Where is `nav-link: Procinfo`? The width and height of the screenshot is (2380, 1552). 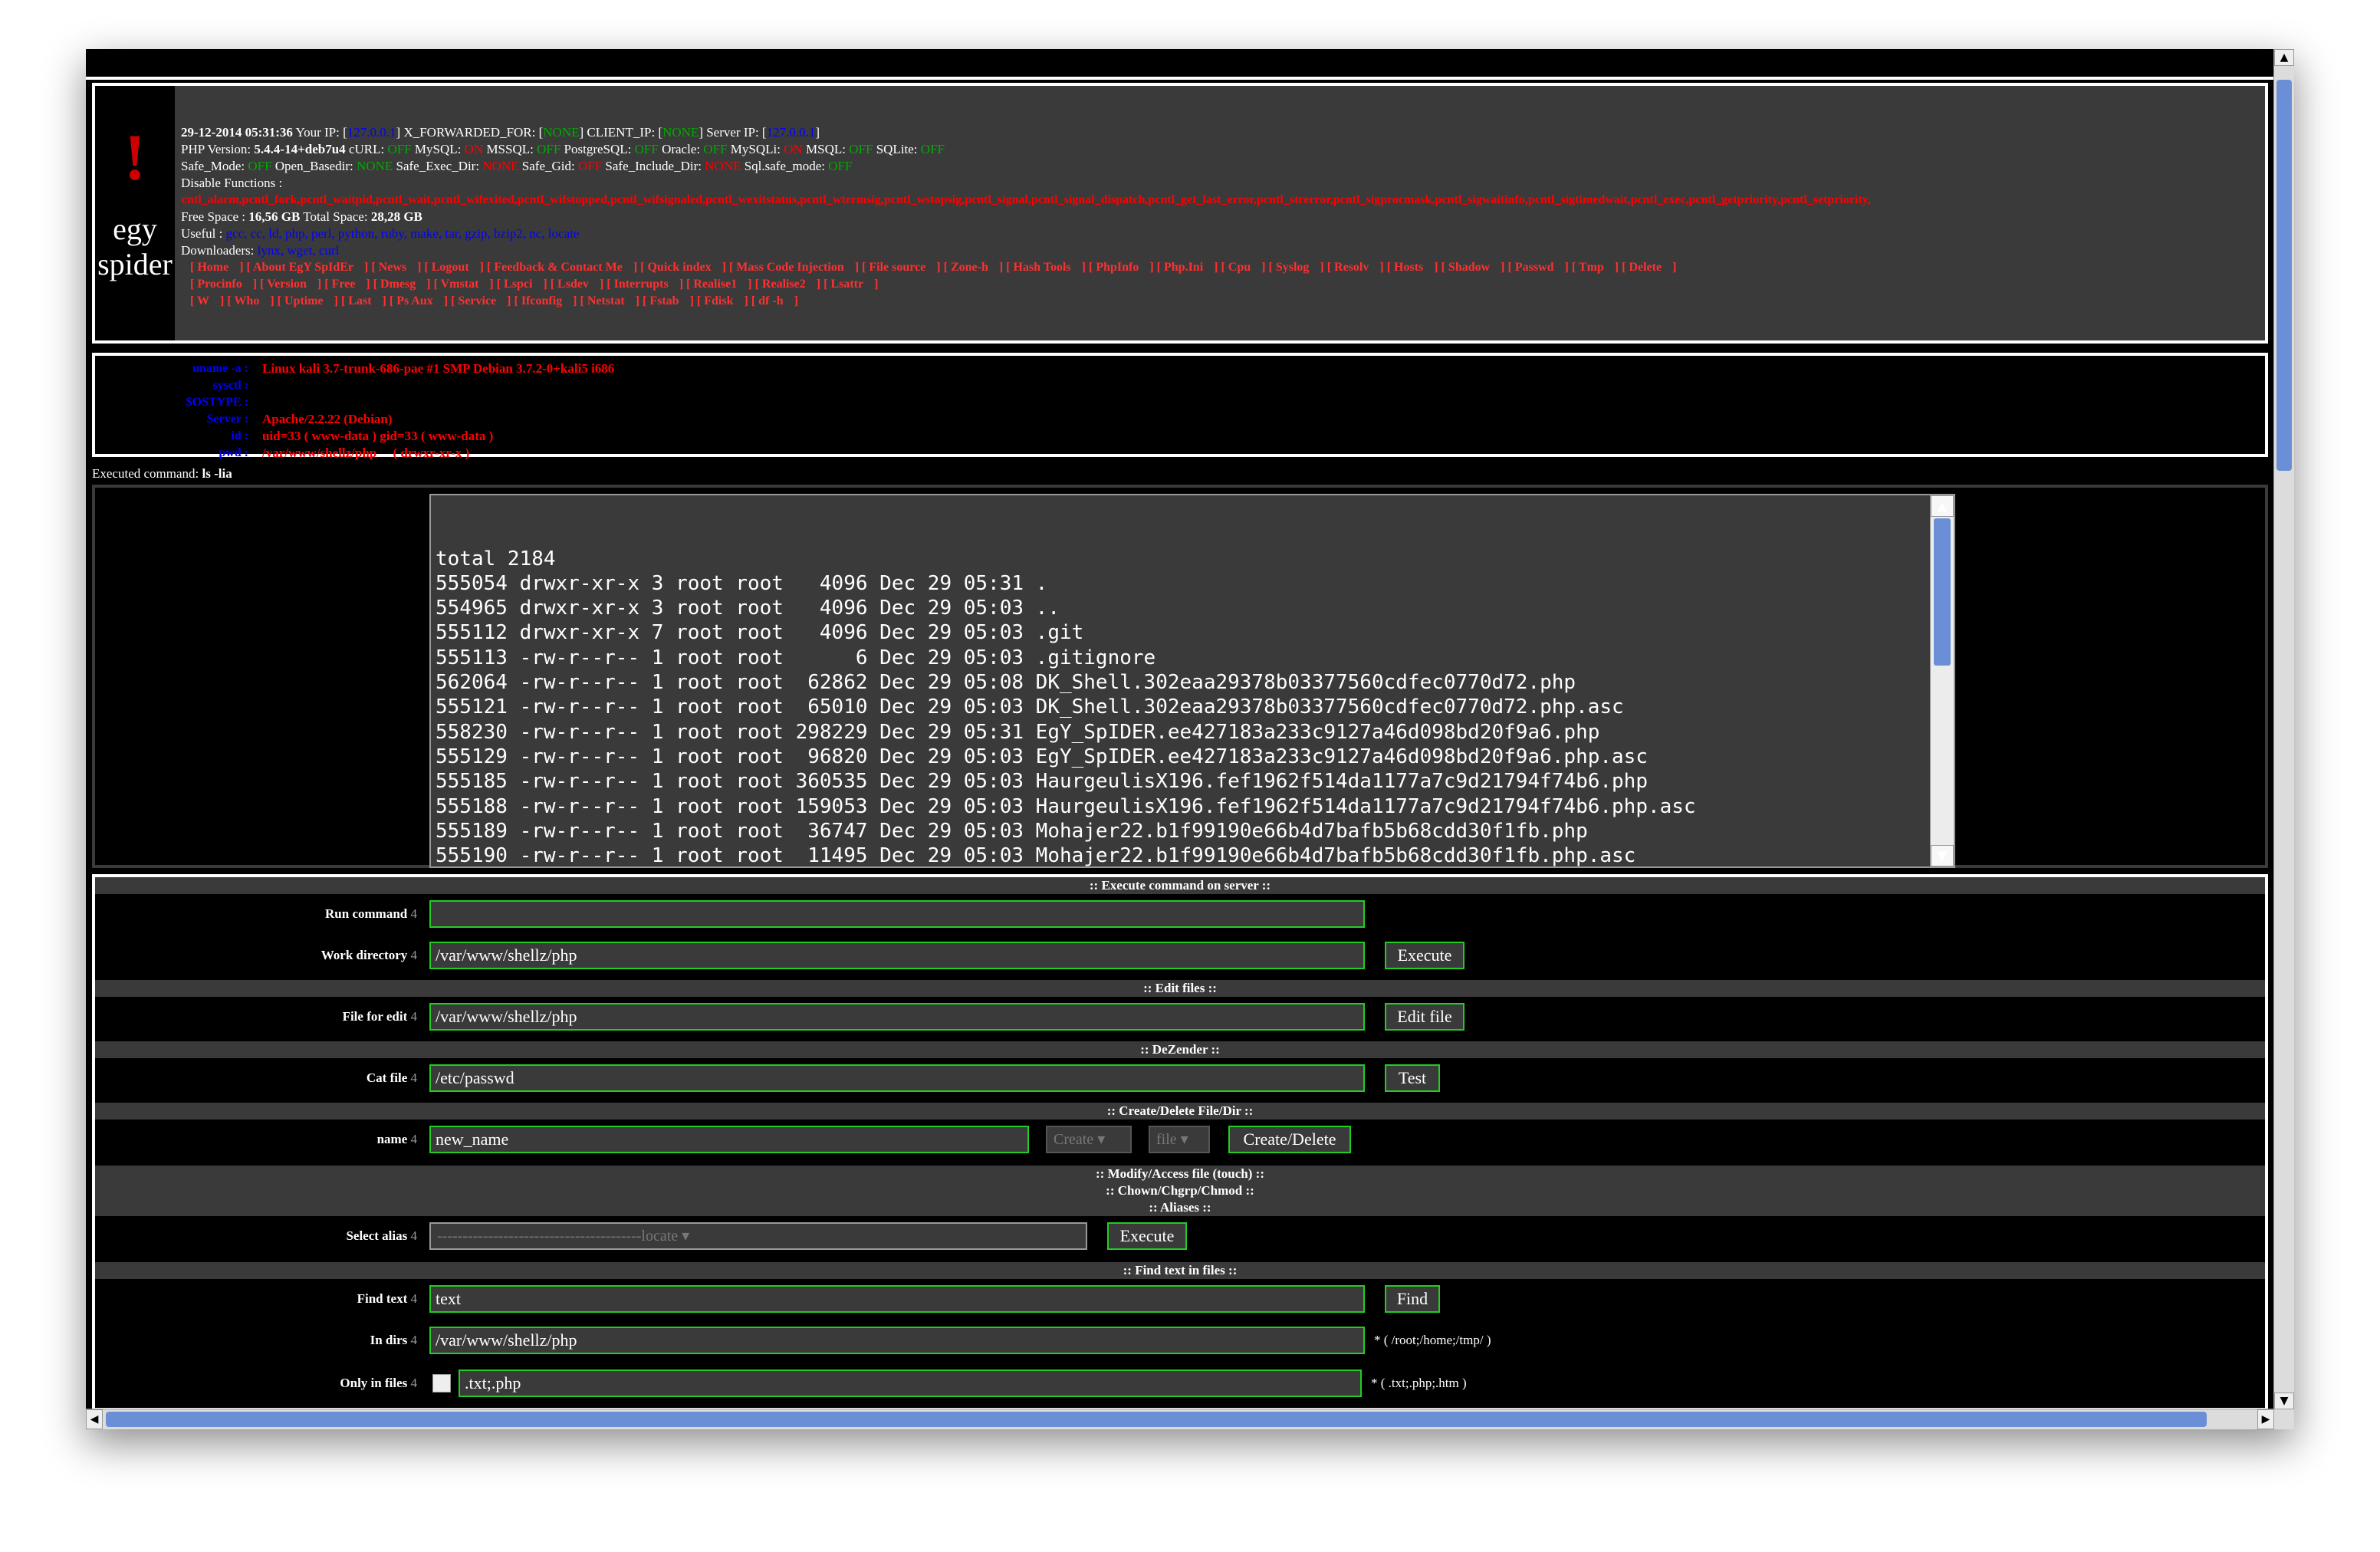
nav-link: Procinfo is located at coordinates (220, 285).